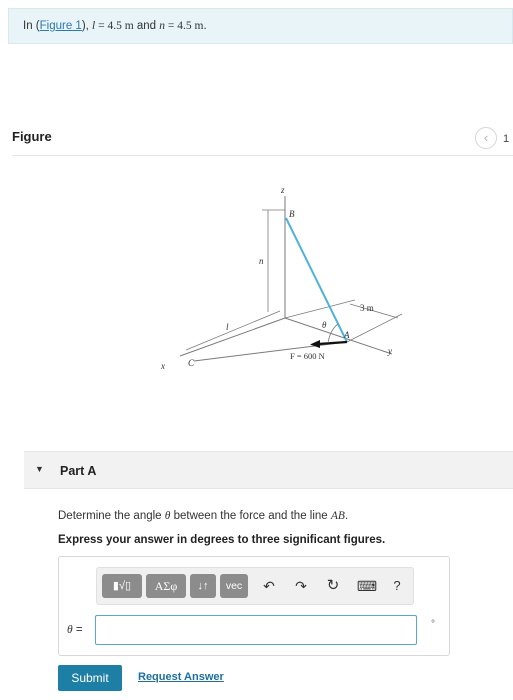 The height and width of the screenshot is (700, 513). I want to click on label-l: l, so click(227, 327).